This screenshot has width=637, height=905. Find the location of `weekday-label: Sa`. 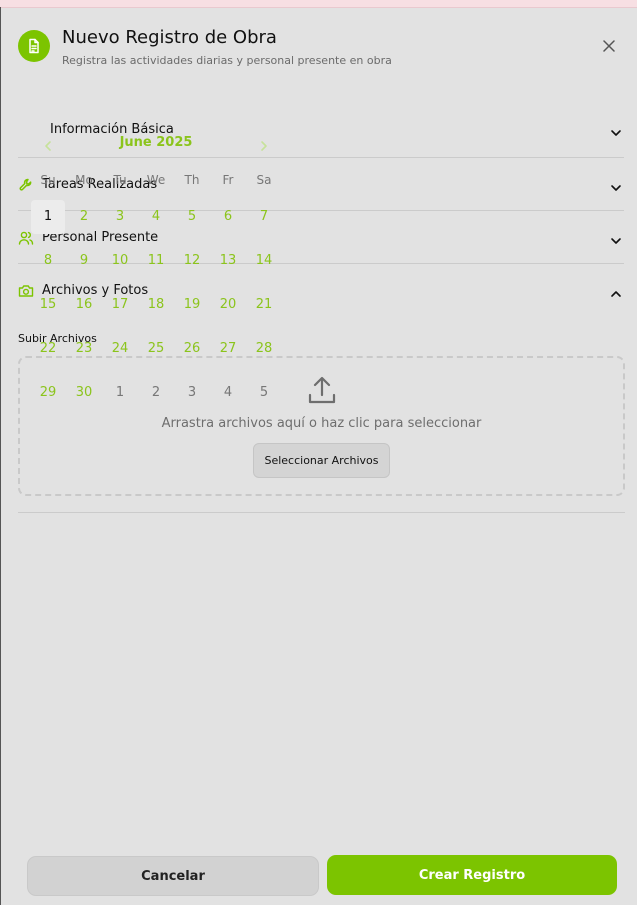

weekday-label: Sa is located at coordinates (264, 180).